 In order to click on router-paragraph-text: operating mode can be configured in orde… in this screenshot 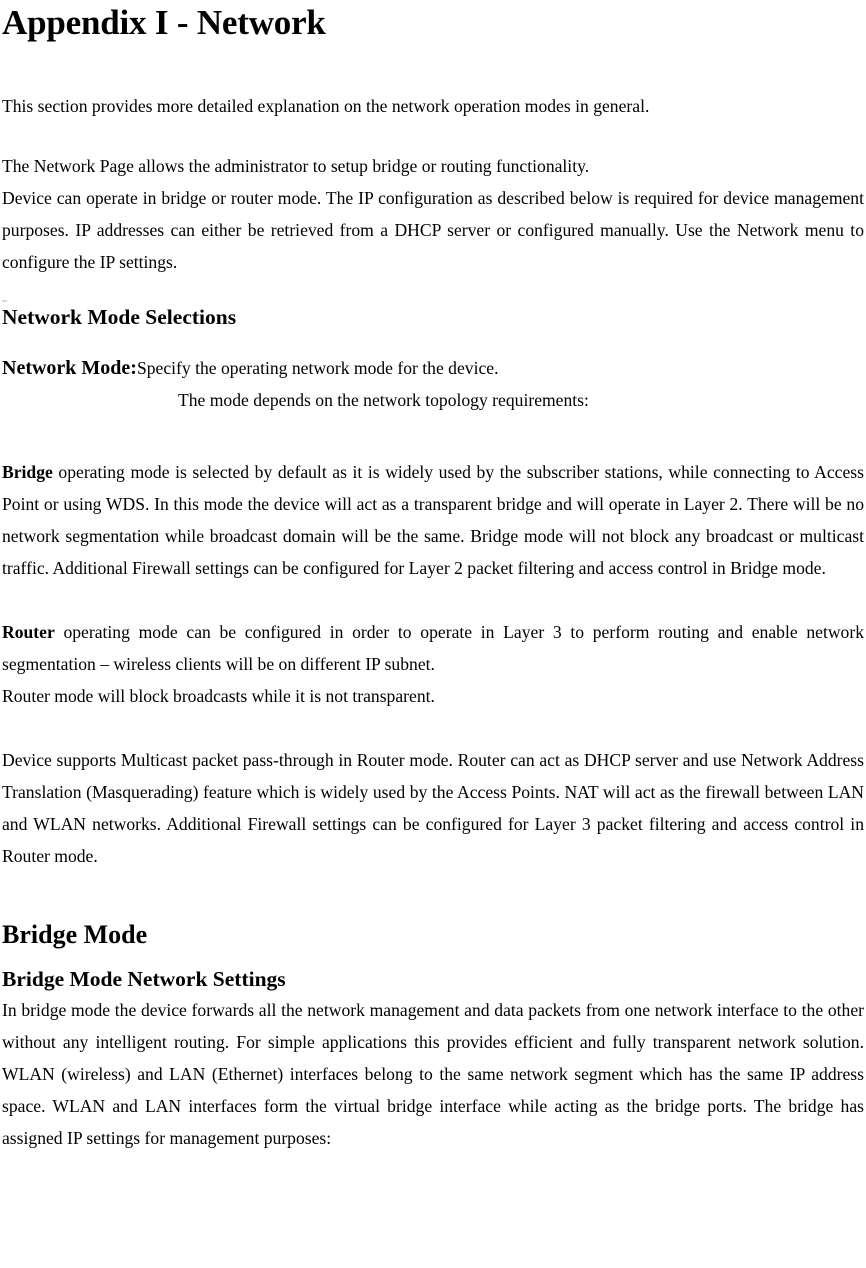, I will do `click(433, 648)`.